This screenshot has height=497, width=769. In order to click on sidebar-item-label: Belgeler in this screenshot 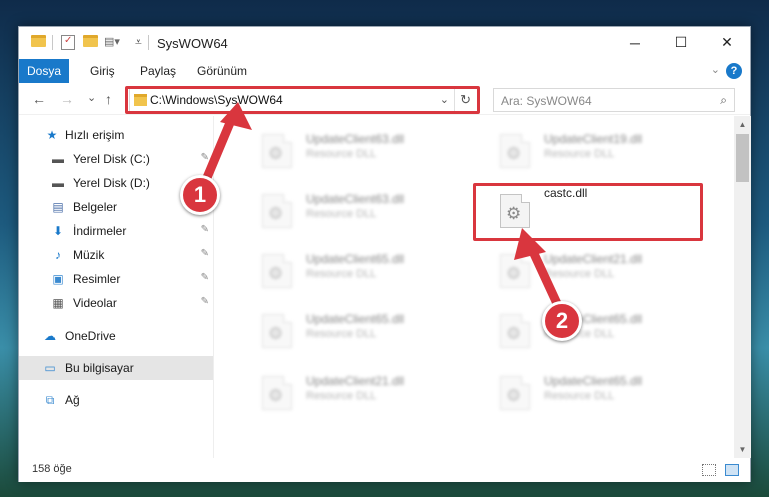, I will do `click(95, 207)`.